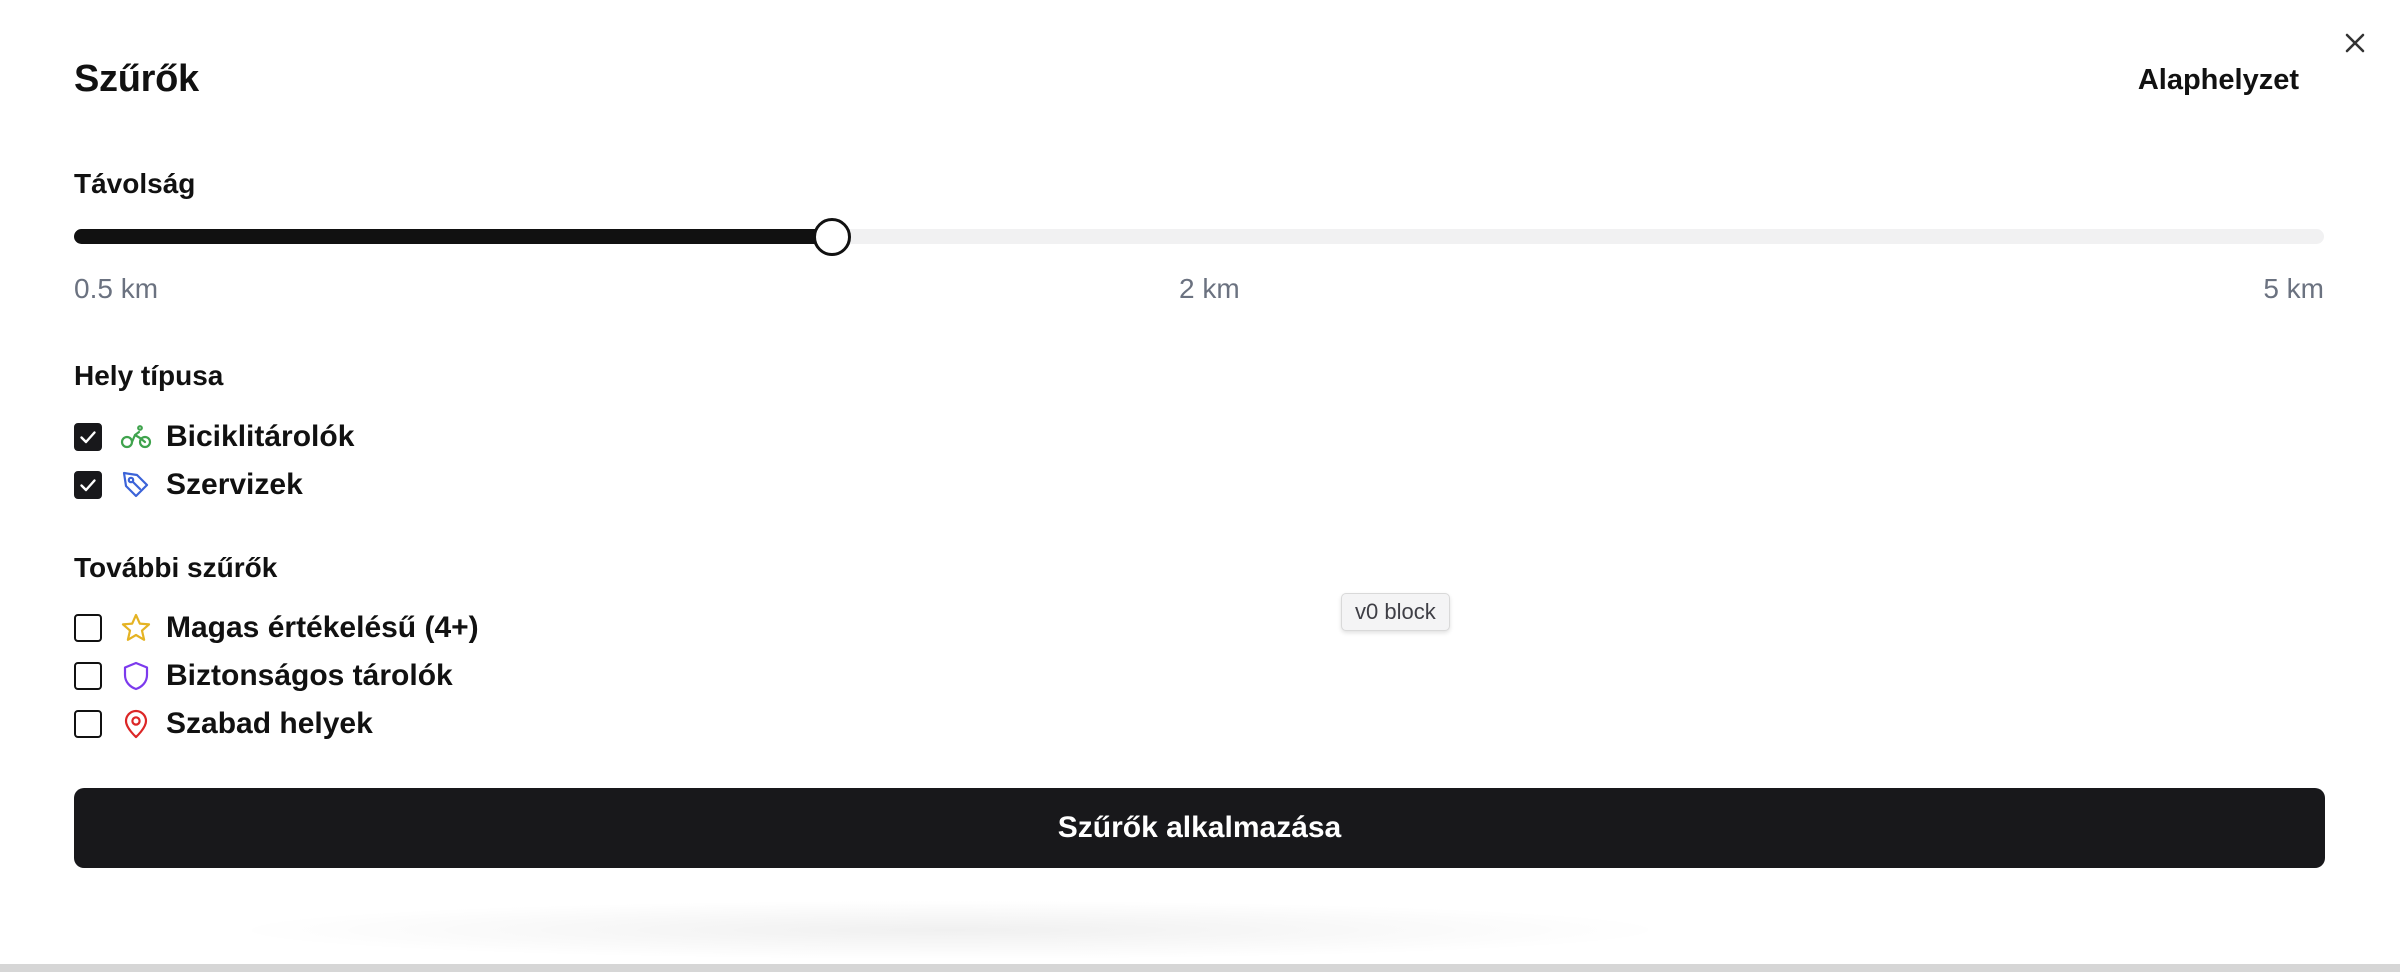  What do you see at coordinates (260, 436) in the screenshot?
I see `option-label: Biciklitárolók` at bounding box center [260, 436].